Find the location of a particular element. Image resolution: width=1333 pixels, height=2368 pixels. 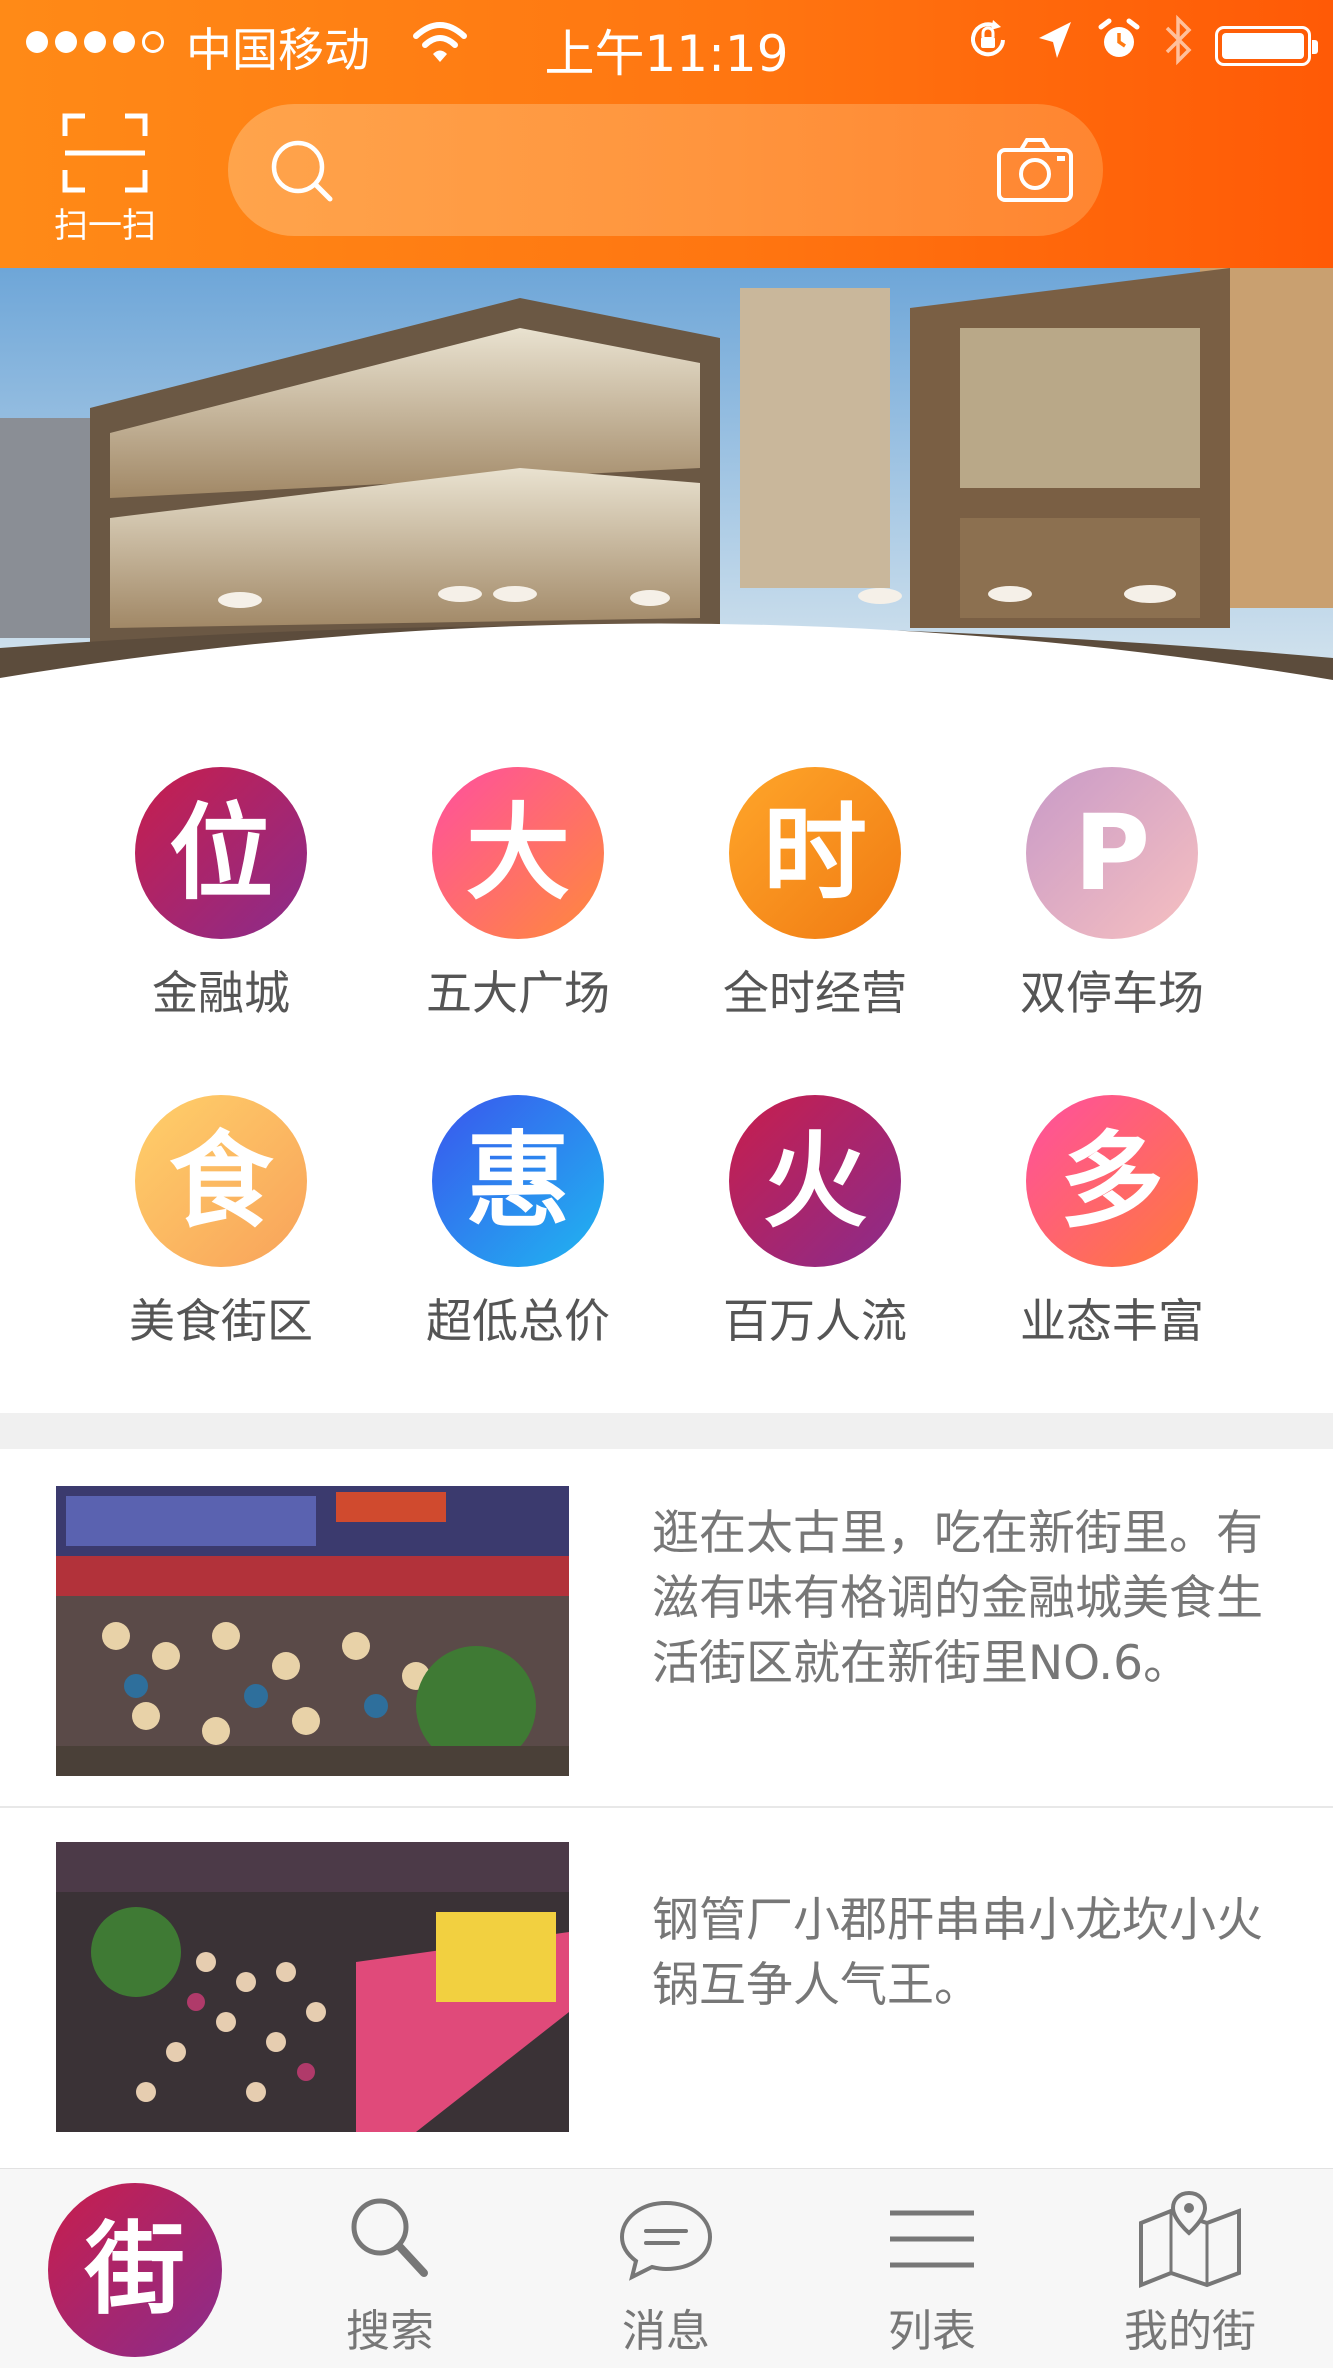

tab-search: 搜索 is located at coordinates (390, 2274).